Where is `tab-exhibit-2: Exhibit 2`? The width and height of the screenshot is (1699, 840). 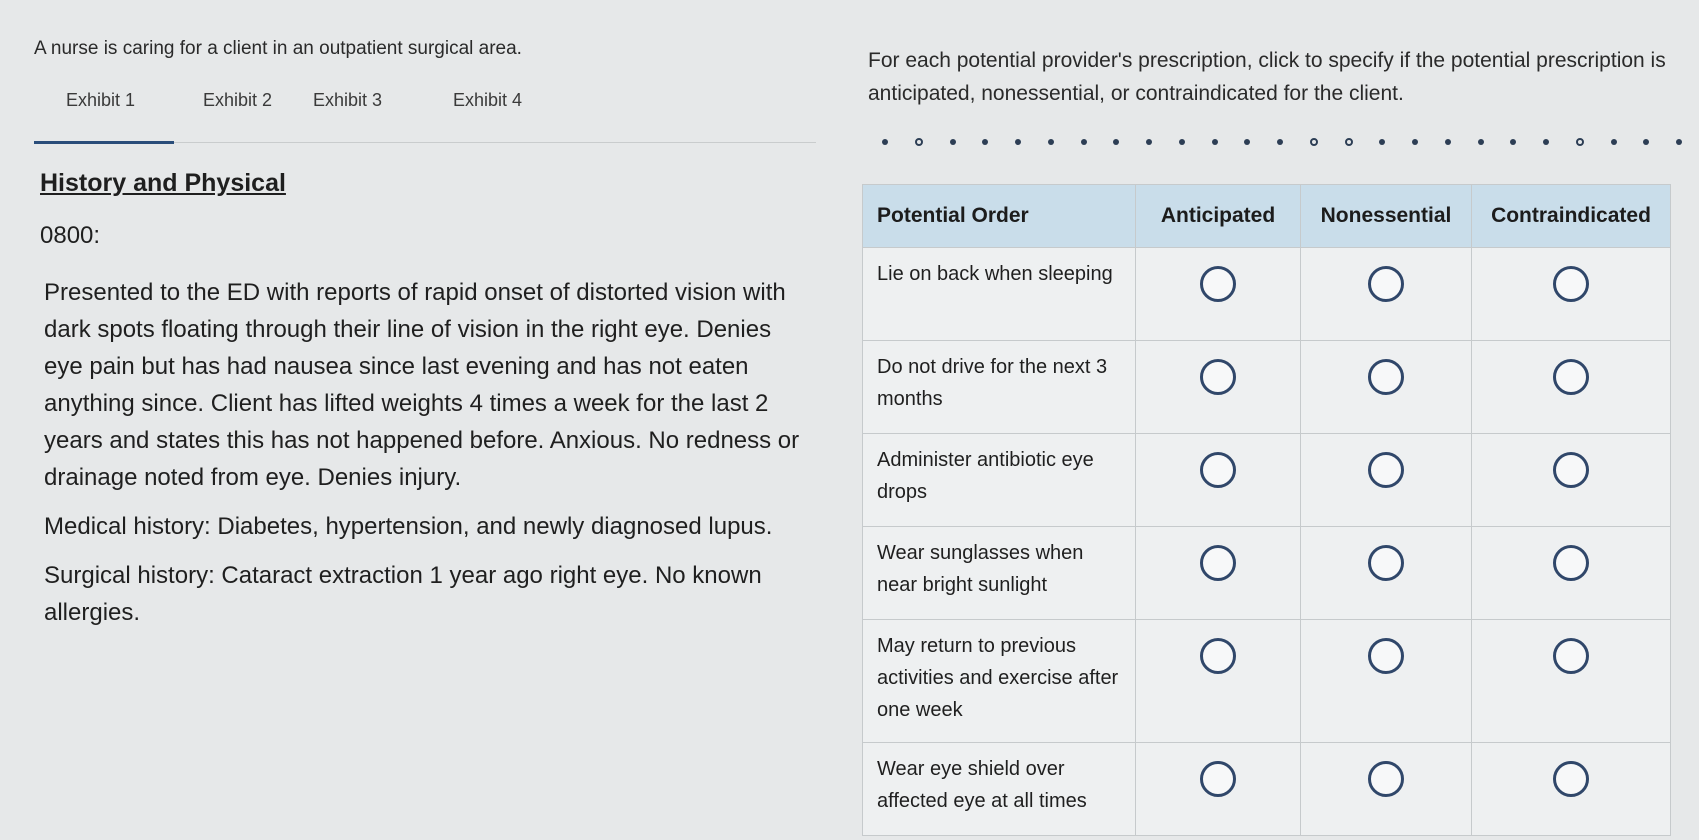 tab-exhibit-2: Exhibit 2 is located at coordinates (258, 116).